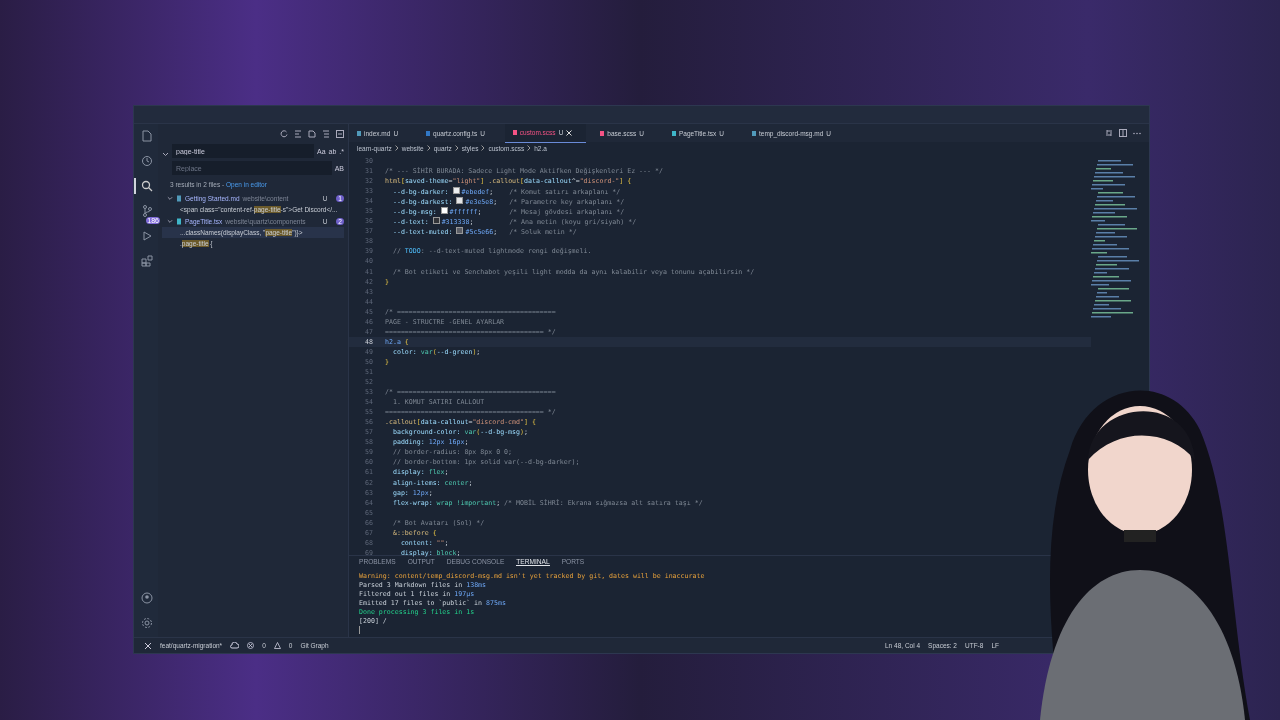  I want to click on source-control-icon, so click(147, 211).